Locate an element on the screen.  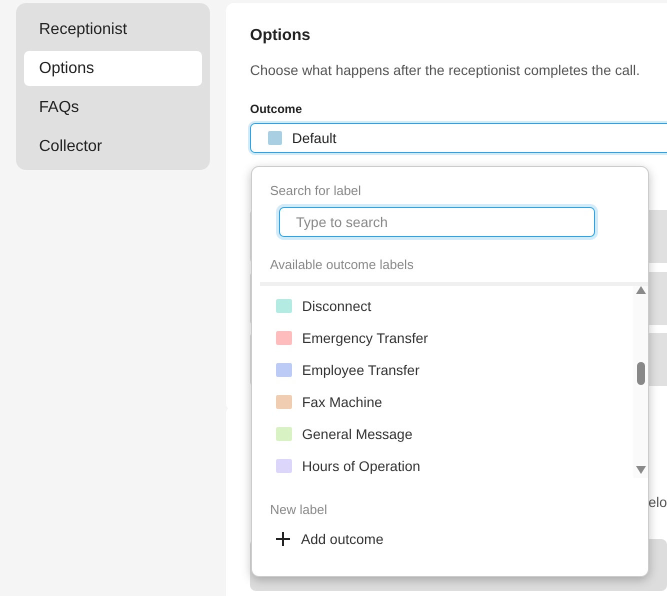
label-option: General Message is located at coordinates (446, 434).